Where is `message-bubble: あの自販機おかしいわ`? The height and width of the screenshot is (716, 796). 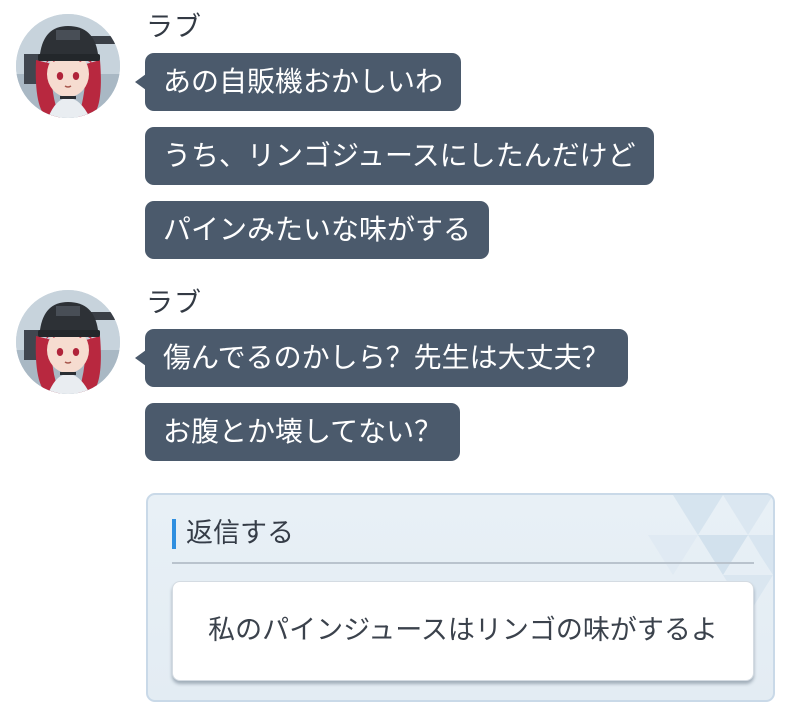
message-bubble: あの自販機おかしいわ is located at coordinates (298, 82).